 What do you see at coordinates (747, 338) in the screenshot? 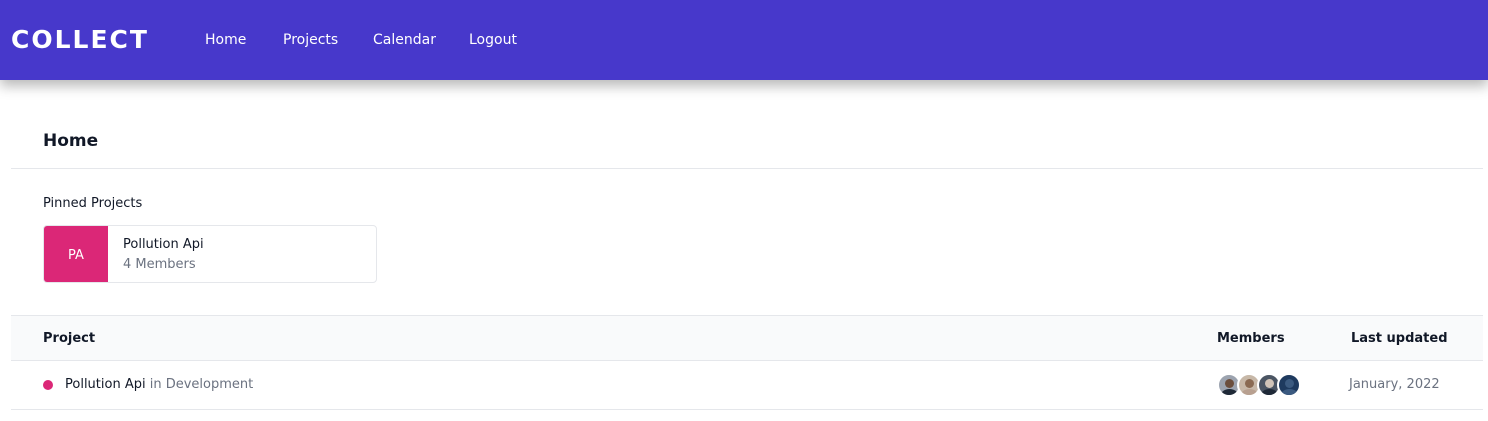
I see `projects-table-header: Project Members Last updated` at bounding box center [747, 338].